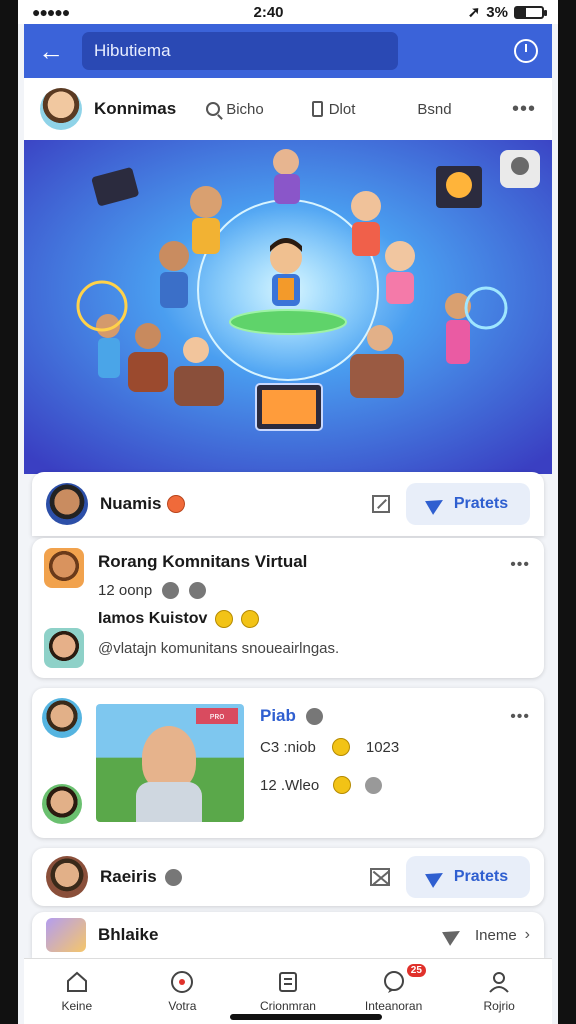 The width and height of the screenshot is (576, 1024). I want to click on post-link: Ineme, so click(496, 935).